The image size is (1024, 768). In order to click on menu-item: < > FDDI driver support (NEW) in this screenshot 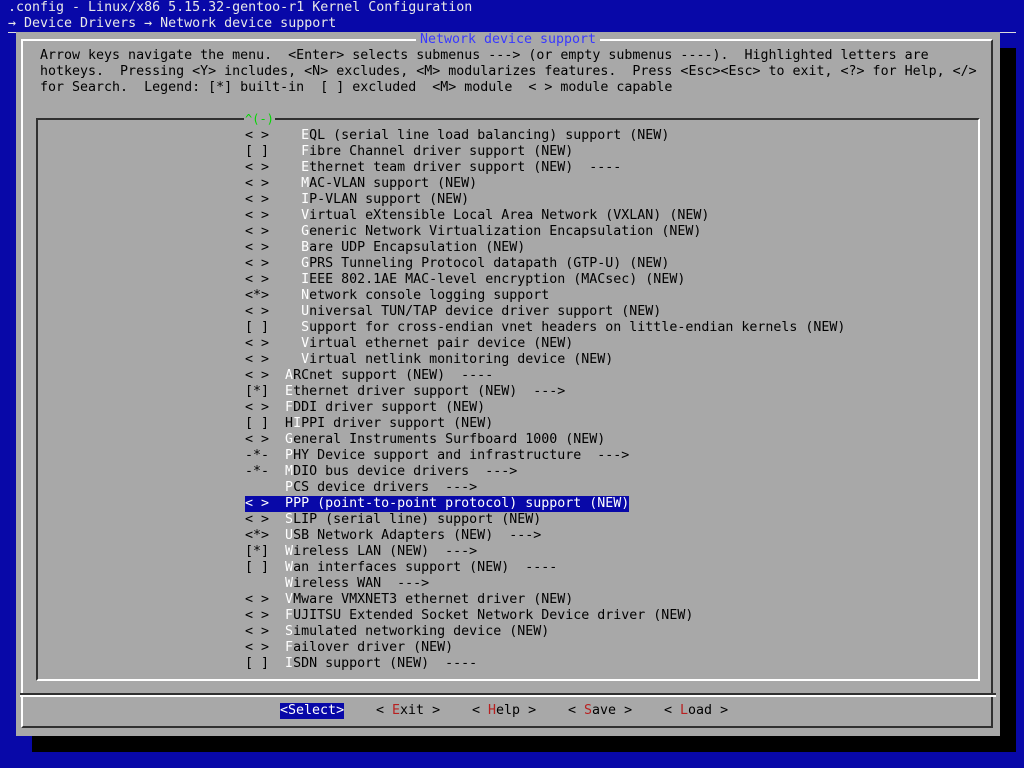, I will do `click(365, 408)`.